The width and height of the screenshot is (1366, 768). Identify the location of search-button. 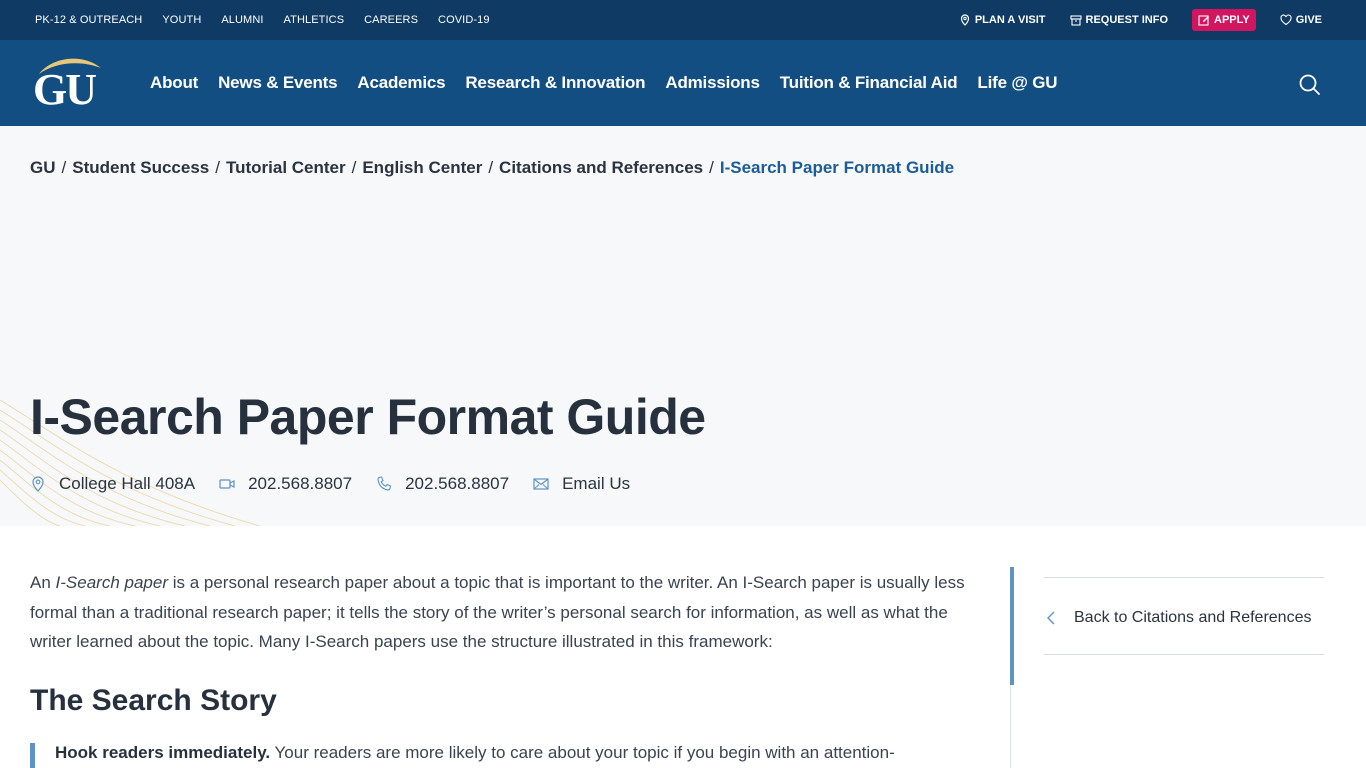
(1310, 85).